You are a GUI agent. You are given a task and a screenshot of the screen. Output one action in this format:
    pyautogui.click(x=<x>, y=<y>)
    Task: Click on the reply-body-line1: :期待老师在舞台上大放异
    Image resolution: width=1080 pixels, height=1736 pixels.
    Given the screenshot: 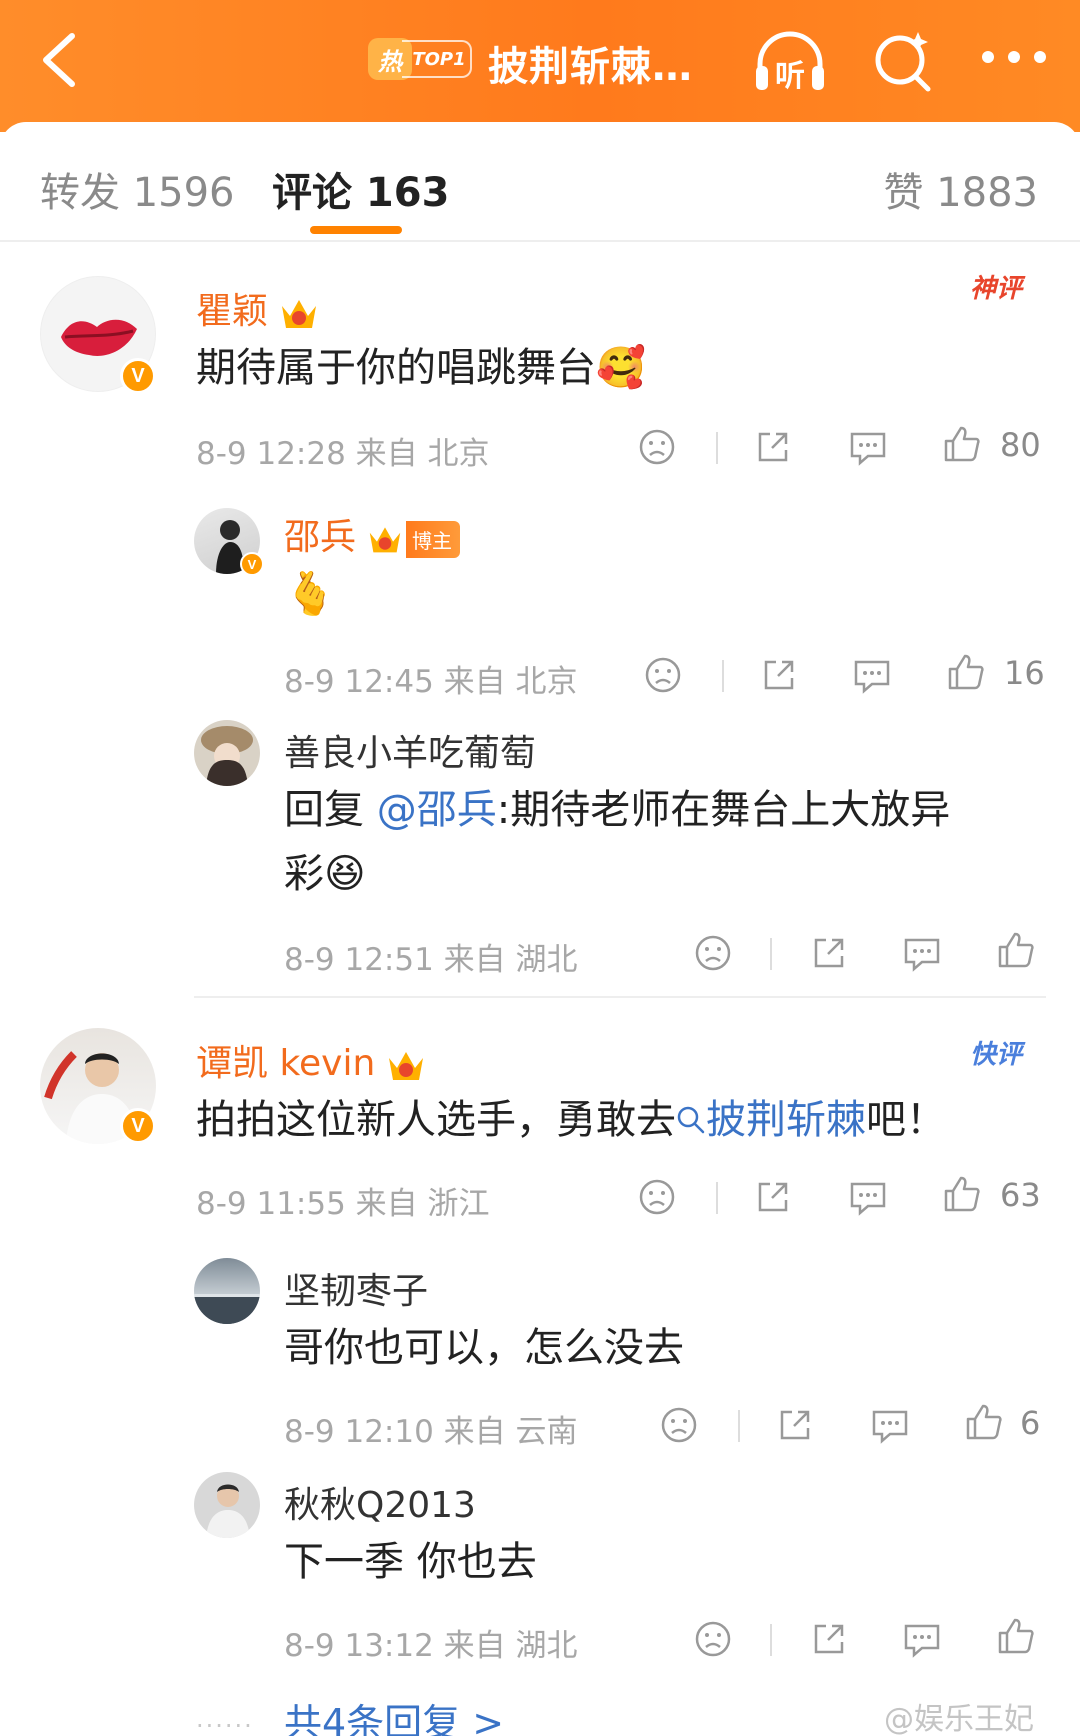 What is the action you would take?
    pyautogui.click(x=723, y=810)
    